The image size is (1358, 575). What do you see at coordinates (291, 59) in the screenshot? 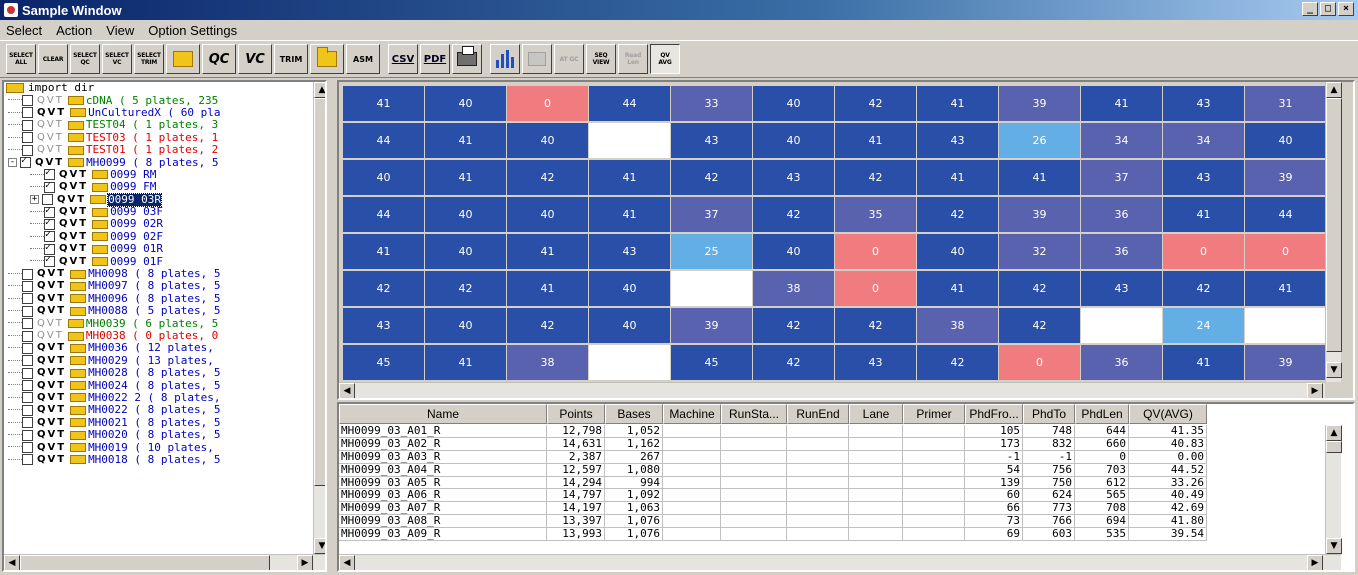
I see `trim-button: TRIM` at bounding box center [291, 59].